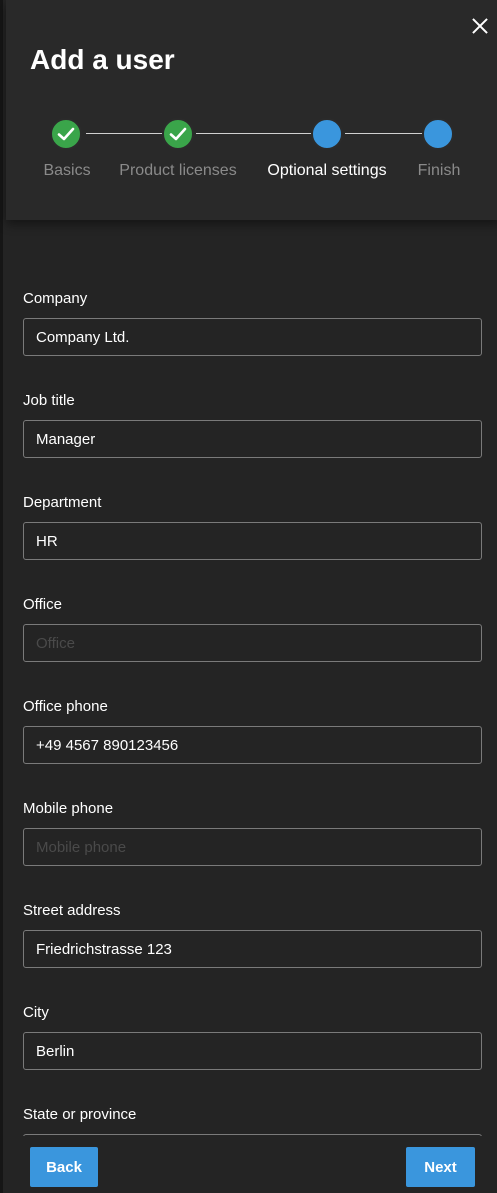 This screenshot has height=1193, width=497. I want to click on department-label: Department, so click(62, 502).